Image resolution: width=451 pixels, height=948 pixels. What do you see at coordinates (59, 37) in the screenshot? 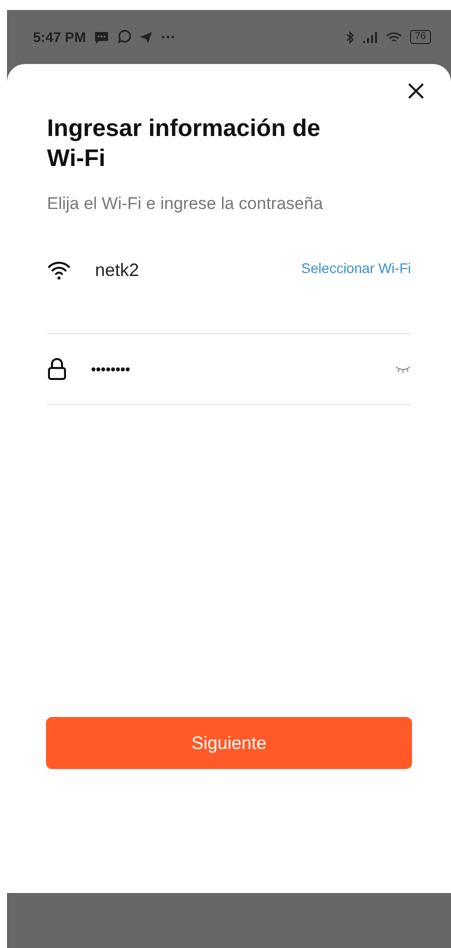
I see `status-time: 5:47 PM` at bounding box center [59, 37].